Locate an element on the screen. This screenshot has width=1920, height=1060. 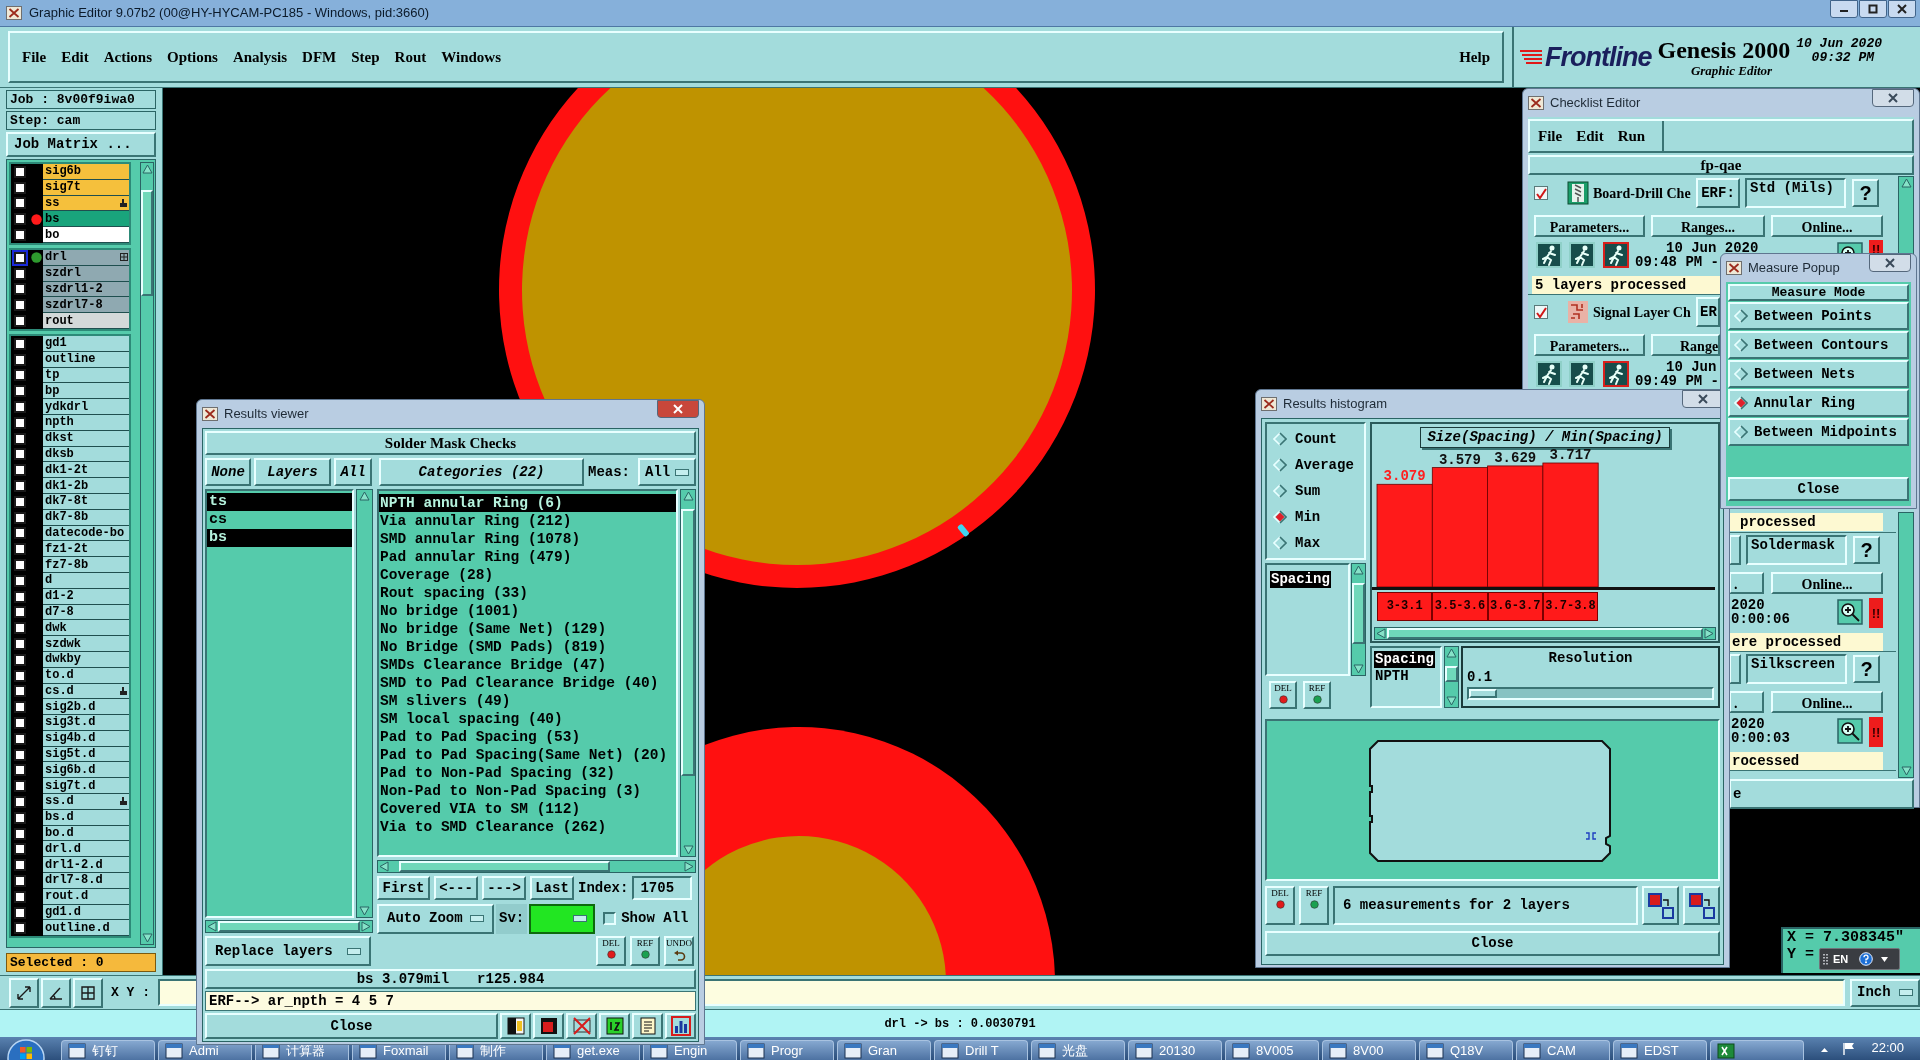
layer-item: bo is located at coordinates (86, 235).